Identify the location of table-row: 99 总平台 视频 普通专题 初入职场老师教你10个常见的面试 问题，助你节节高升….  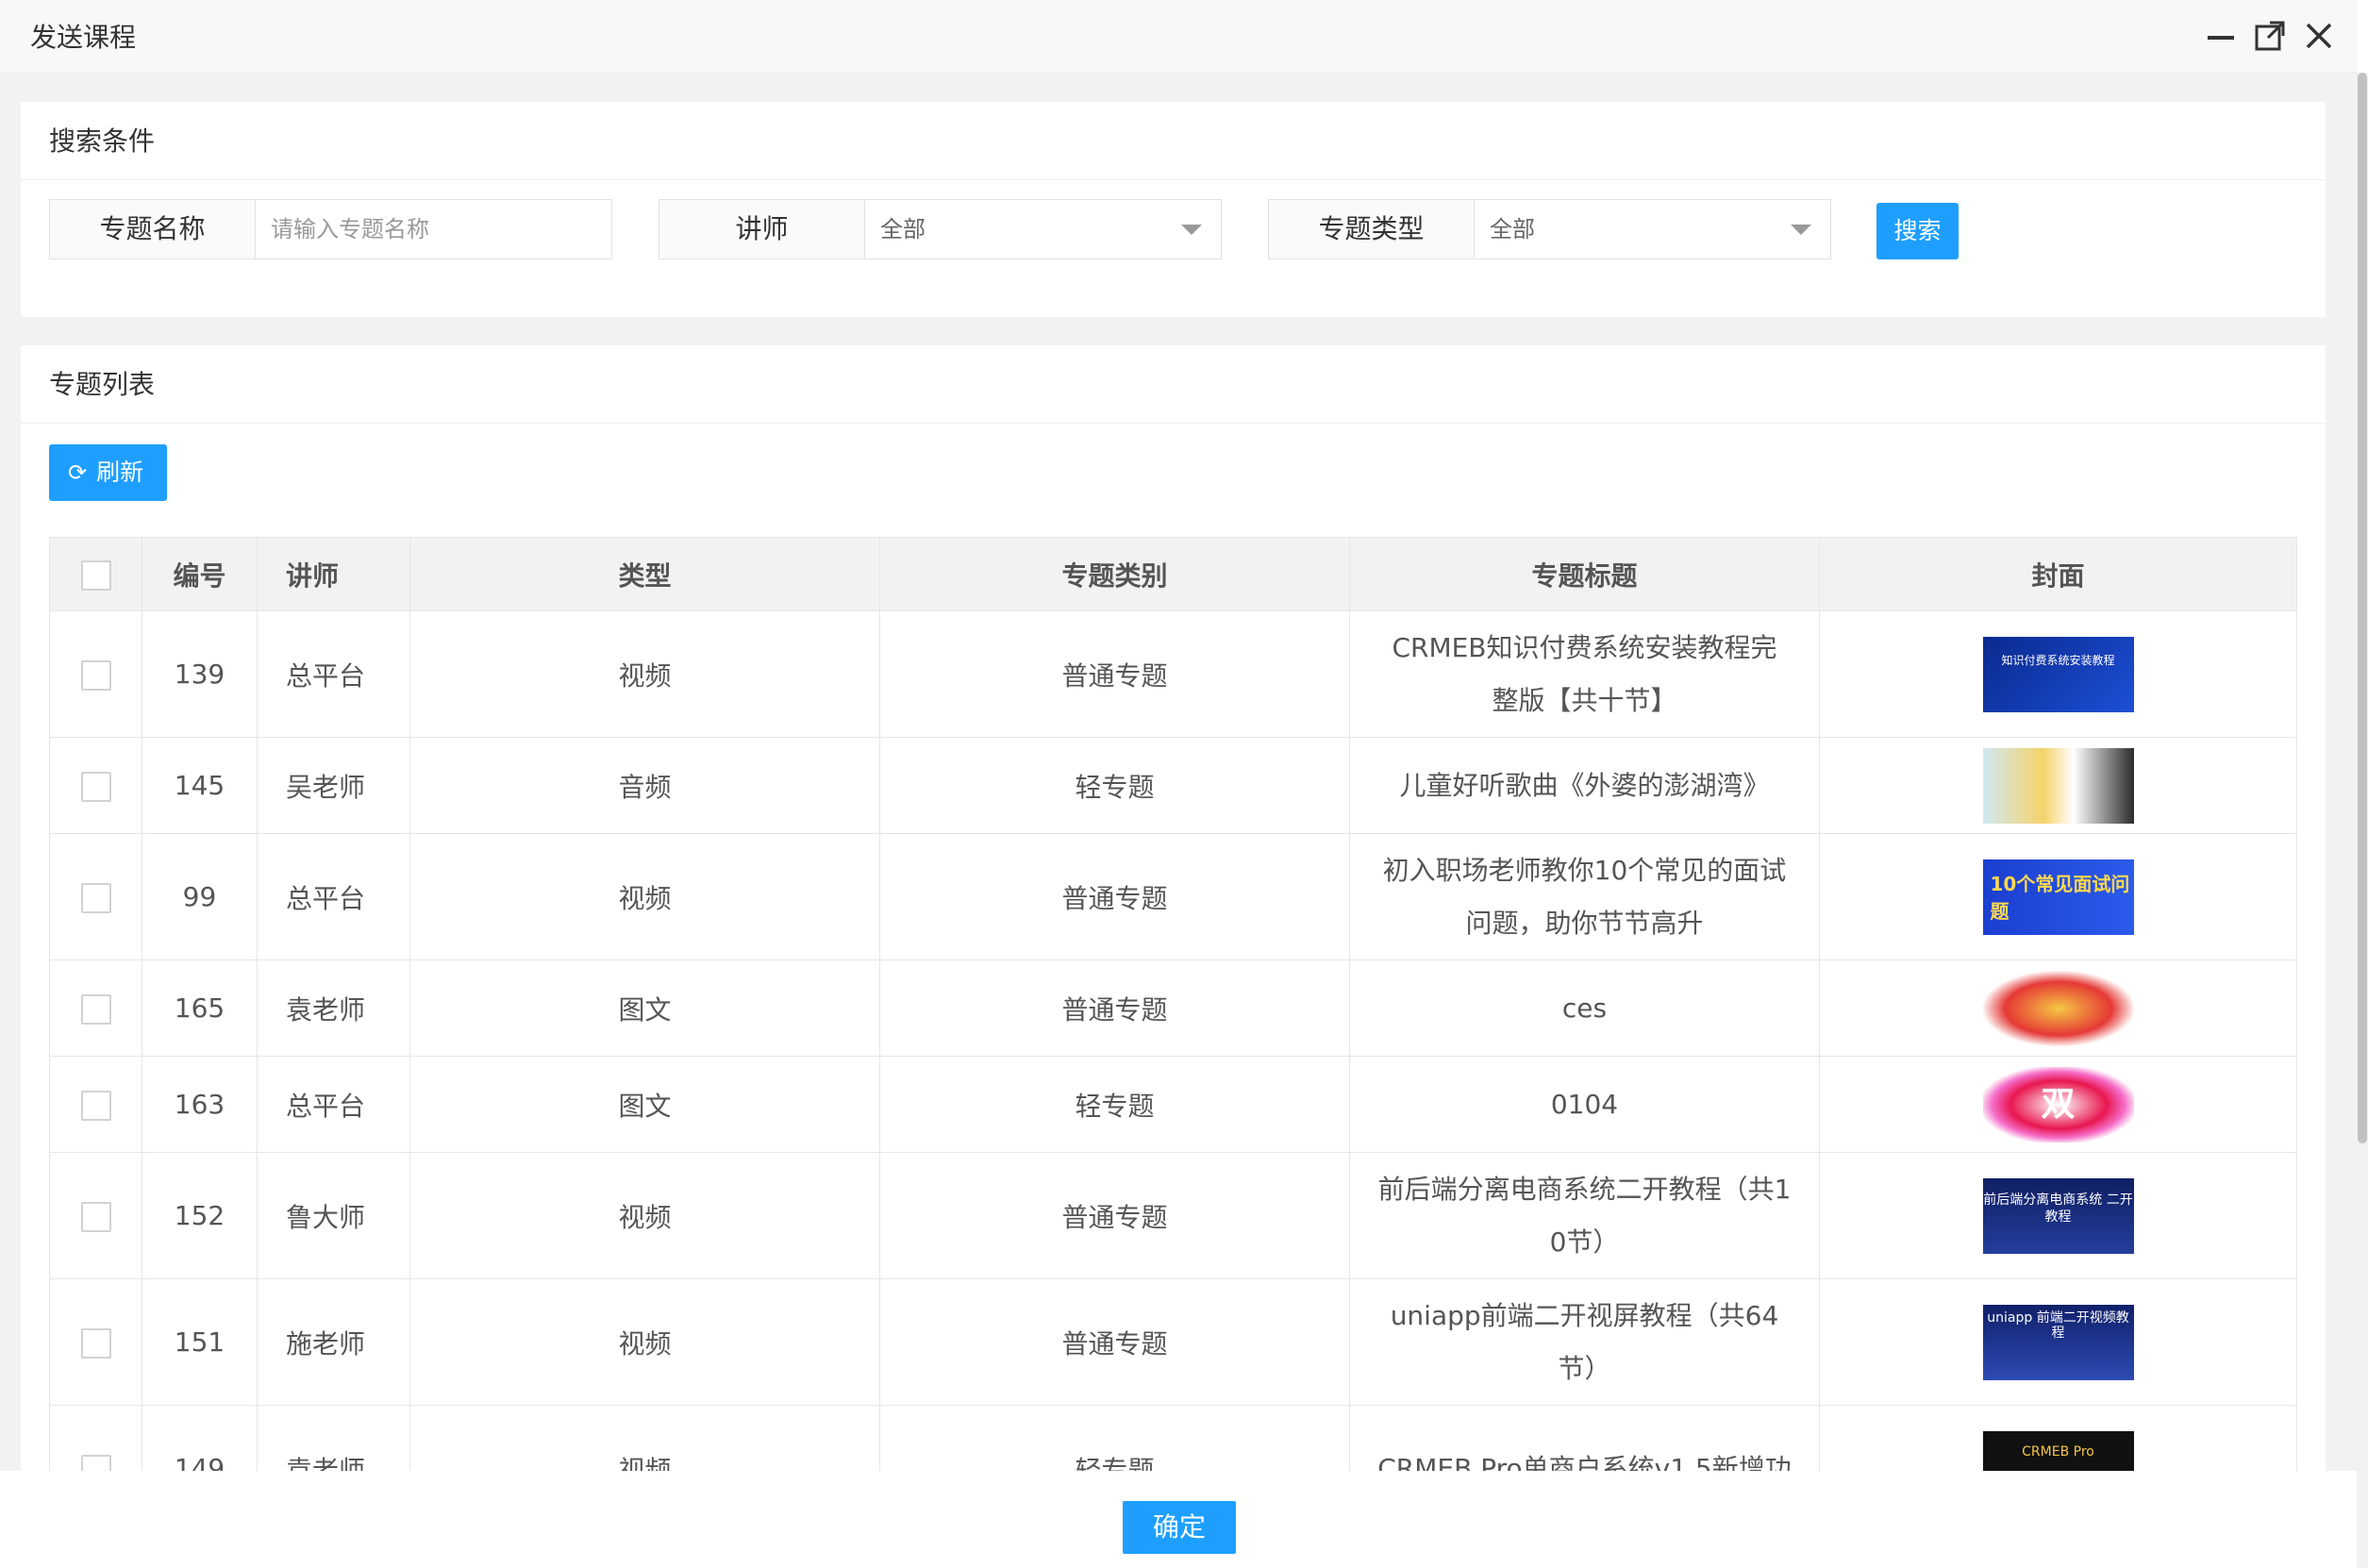
(1173, 896).